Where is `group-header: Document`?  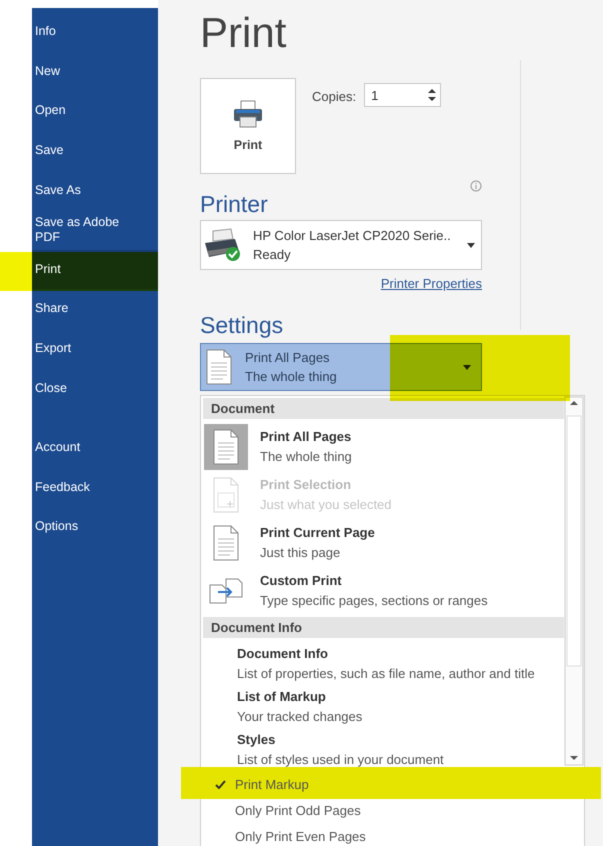 group-header: Document is located at coordinates (383, 408).